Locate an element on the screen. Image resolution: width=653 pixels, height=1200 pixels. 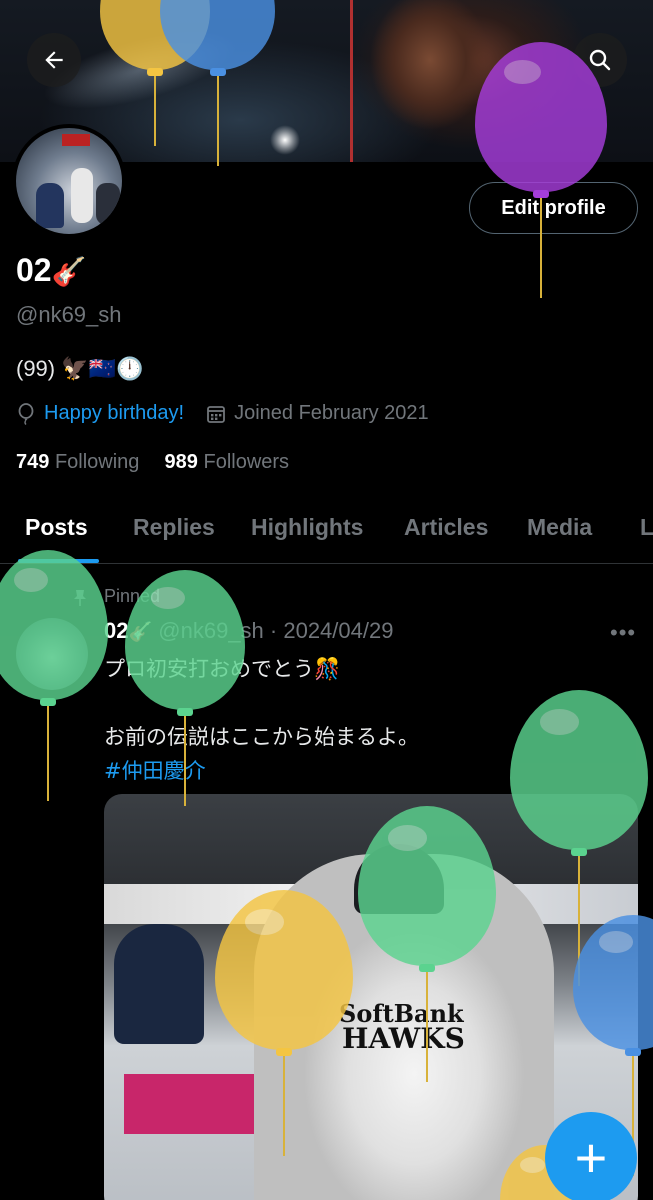
more-icon: ••• is located at coordinates (623, 633).